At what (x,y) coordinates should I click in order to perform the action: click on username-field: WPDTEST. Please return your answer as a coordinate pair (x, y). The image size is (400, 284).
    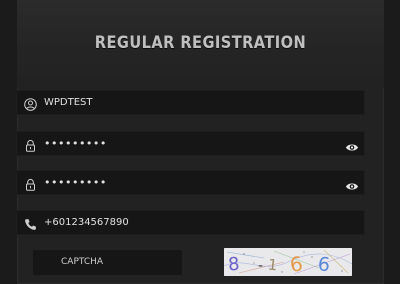
    Looking at the image, I should click on (190, 102).